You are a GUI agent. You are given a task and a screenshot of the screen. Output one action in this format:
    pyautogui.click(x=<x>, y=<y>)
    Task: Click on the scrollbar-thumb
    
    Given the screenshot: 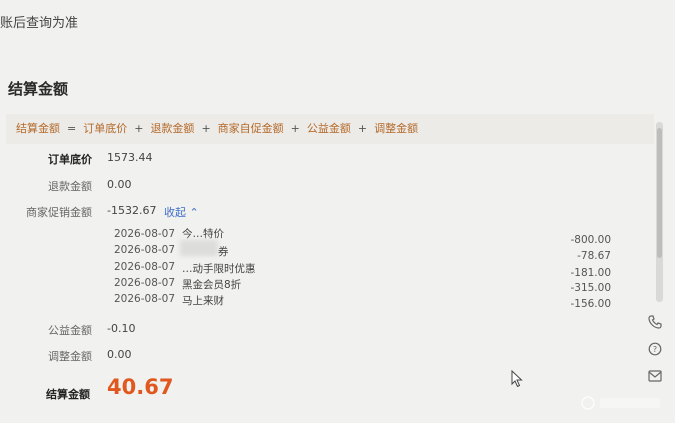 What is the action you would take?
    pyautogui.click(x=659, y=193)
    